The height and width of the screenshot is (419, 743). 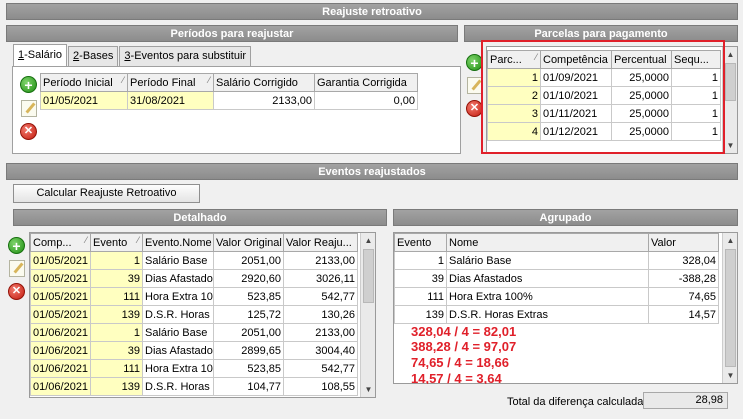 I want to click on col-periodo-final: Período Final ⁄, so click(x=170, y=82).